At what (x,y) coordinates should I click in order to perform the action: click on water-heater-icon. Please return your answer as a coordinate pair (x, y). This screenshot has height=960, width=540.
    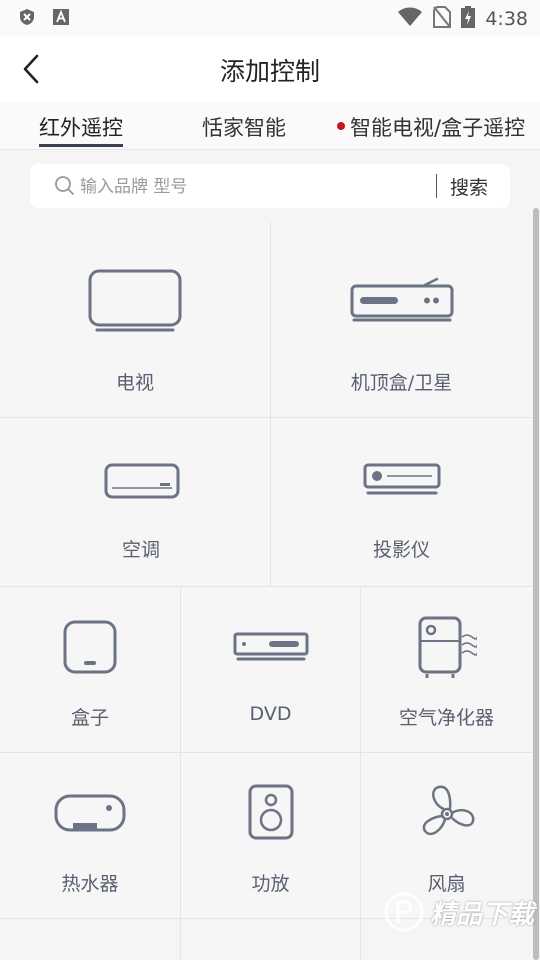
    Looking at the image, I should click on (90, 813).